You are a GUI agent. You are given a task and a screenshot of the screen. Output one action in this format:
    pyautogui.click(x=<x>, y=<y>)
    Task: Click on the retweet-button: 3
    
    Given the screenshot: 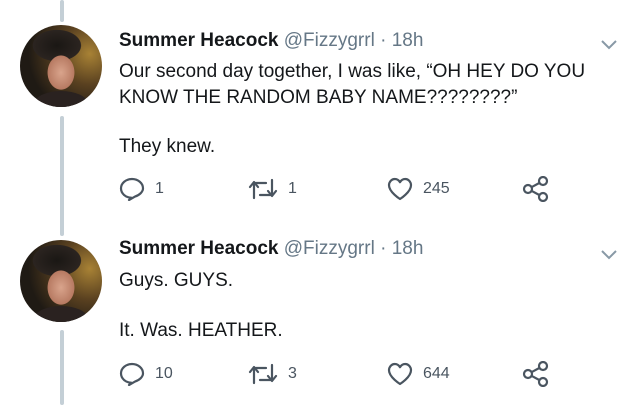 What is the action you would take?
    pyautogui.click(x=272, y=374)
    